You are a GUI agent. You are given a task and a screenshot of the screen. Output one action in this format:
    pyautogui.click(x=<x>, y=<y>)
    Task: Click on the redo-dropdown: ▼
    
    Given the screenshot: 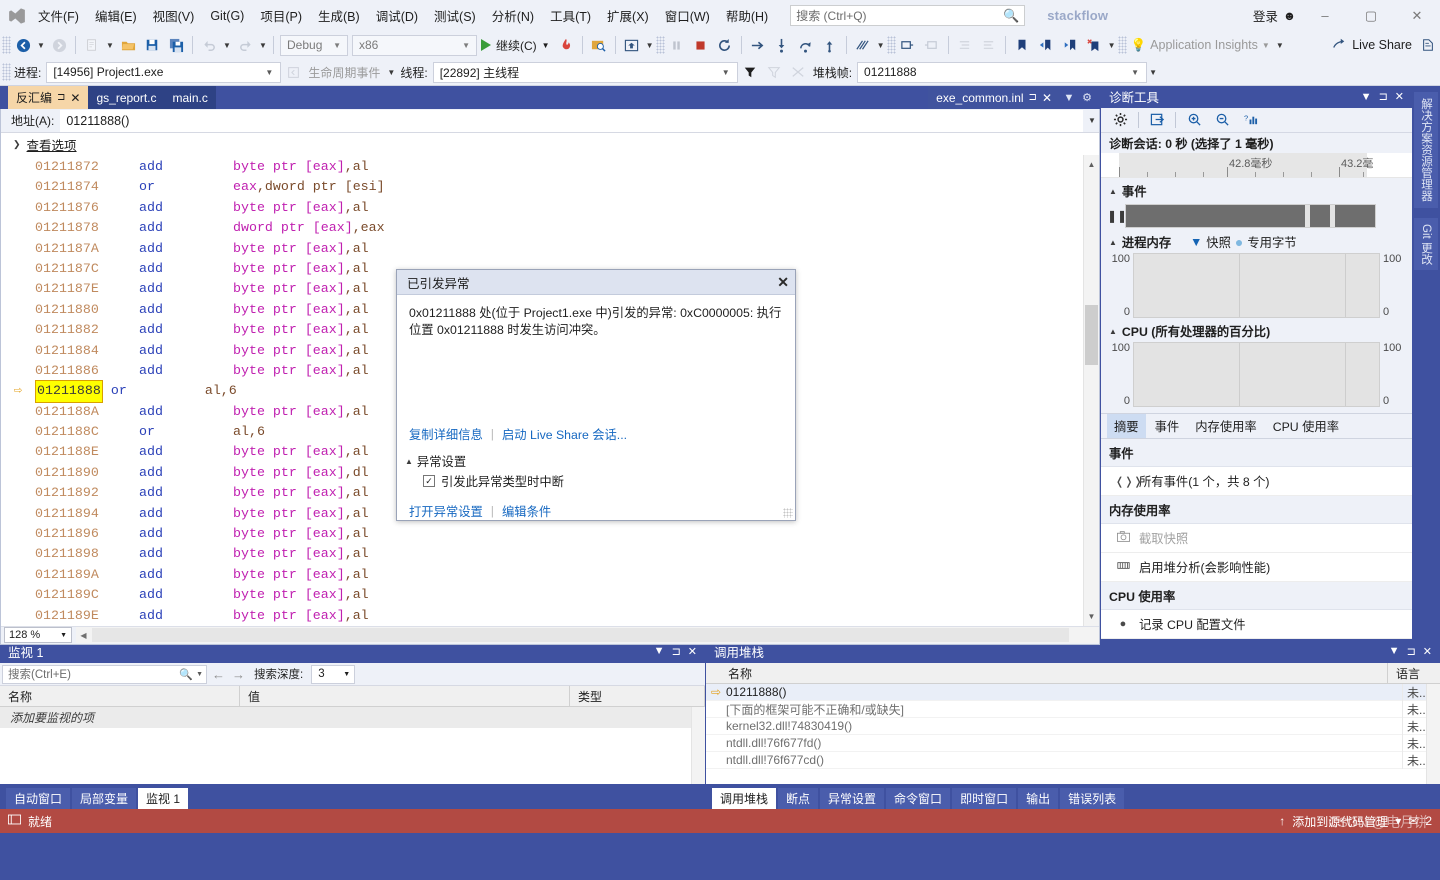 What is the action you would take?
    pyautogui.click(x=263, y=45)
    